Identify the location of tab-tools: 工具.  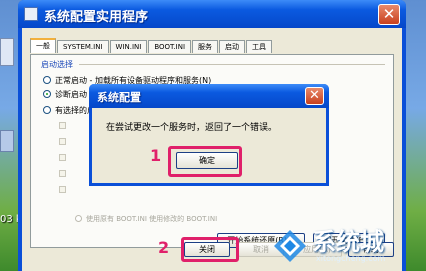
(259, 46).